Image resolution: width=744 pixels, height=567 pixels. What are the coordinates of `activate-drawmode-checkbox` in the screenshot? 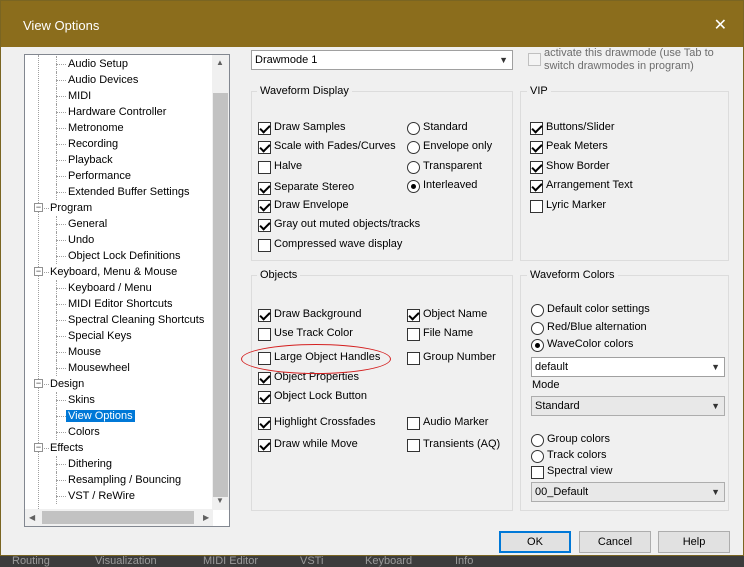 It's located at (534, 59).